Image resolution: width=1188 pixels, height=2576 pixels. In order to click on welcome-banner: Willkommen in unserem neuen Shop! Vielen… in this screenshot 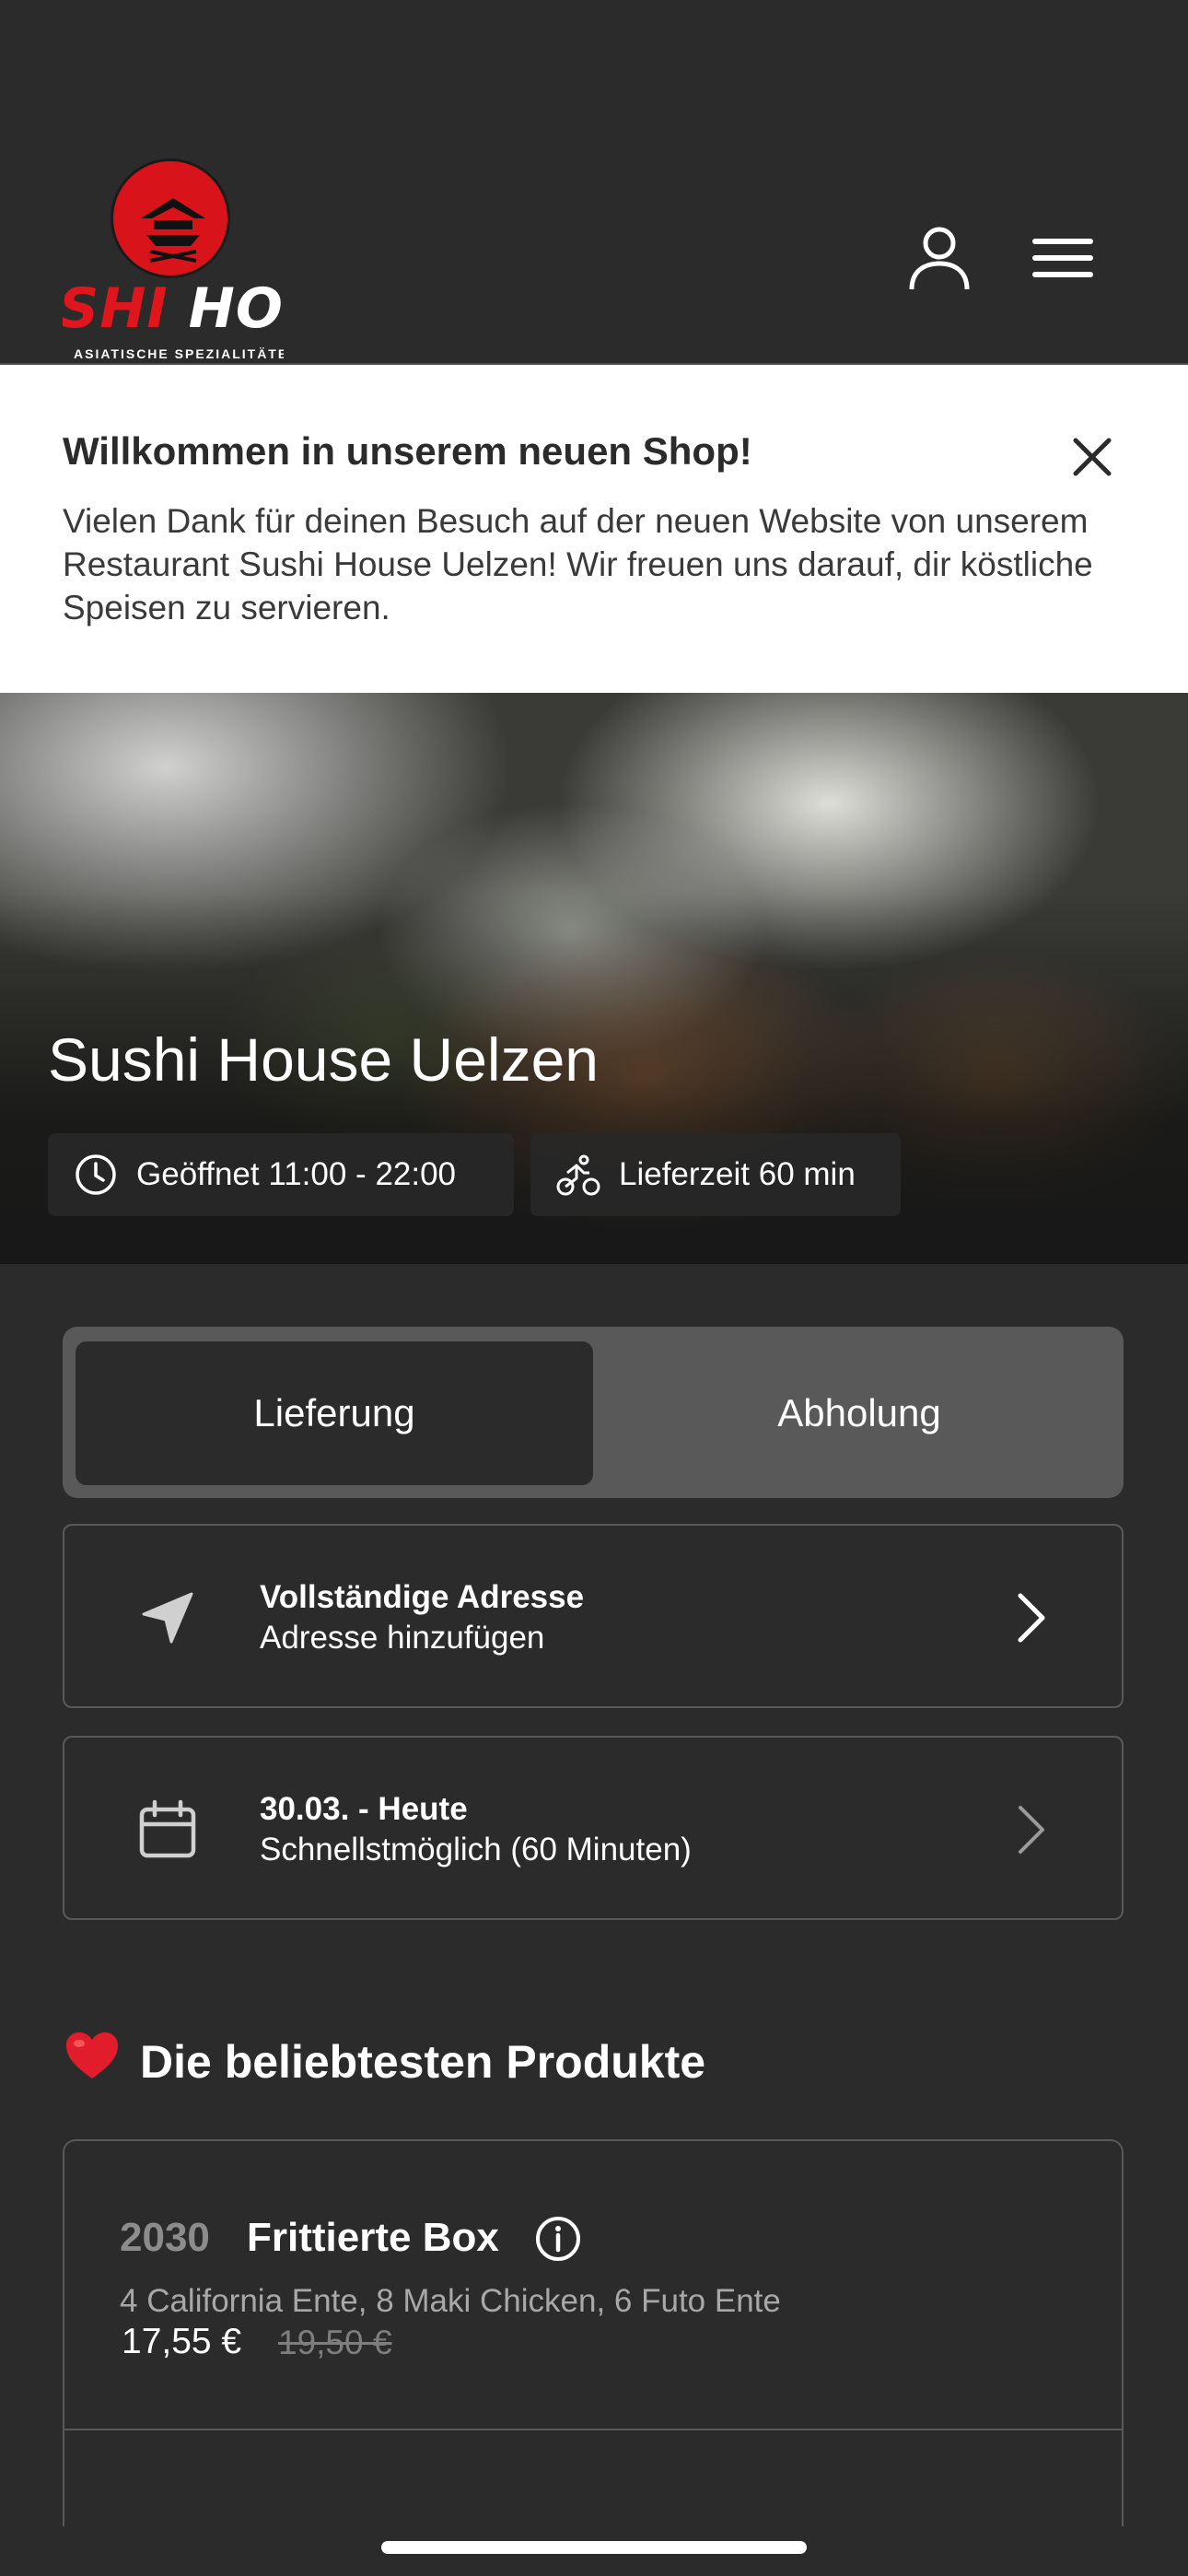, I will do `click(594, 529)`.